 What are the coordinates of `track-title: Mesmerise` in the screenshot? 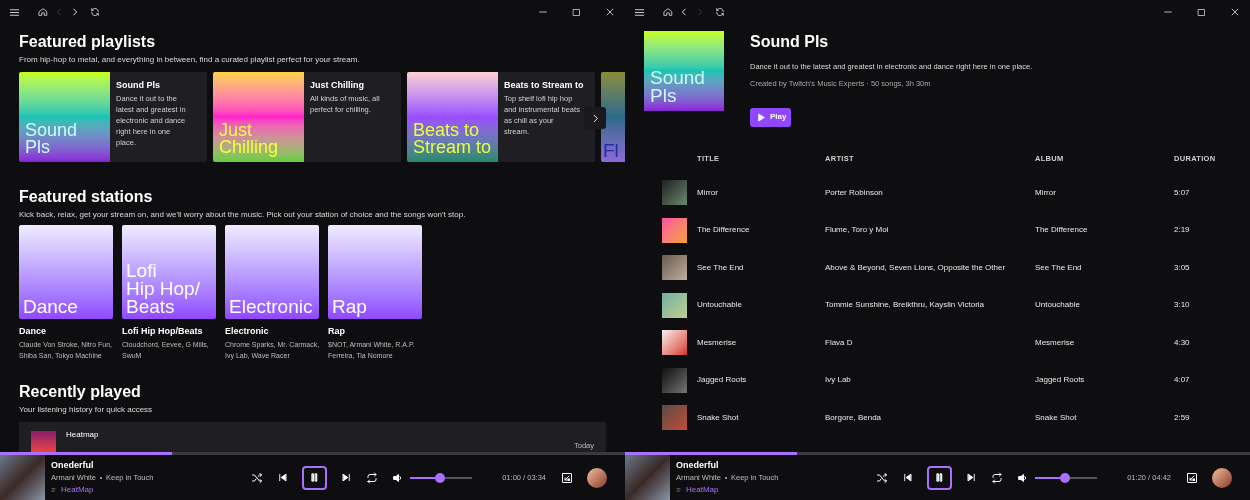 It's located at (717, 342).